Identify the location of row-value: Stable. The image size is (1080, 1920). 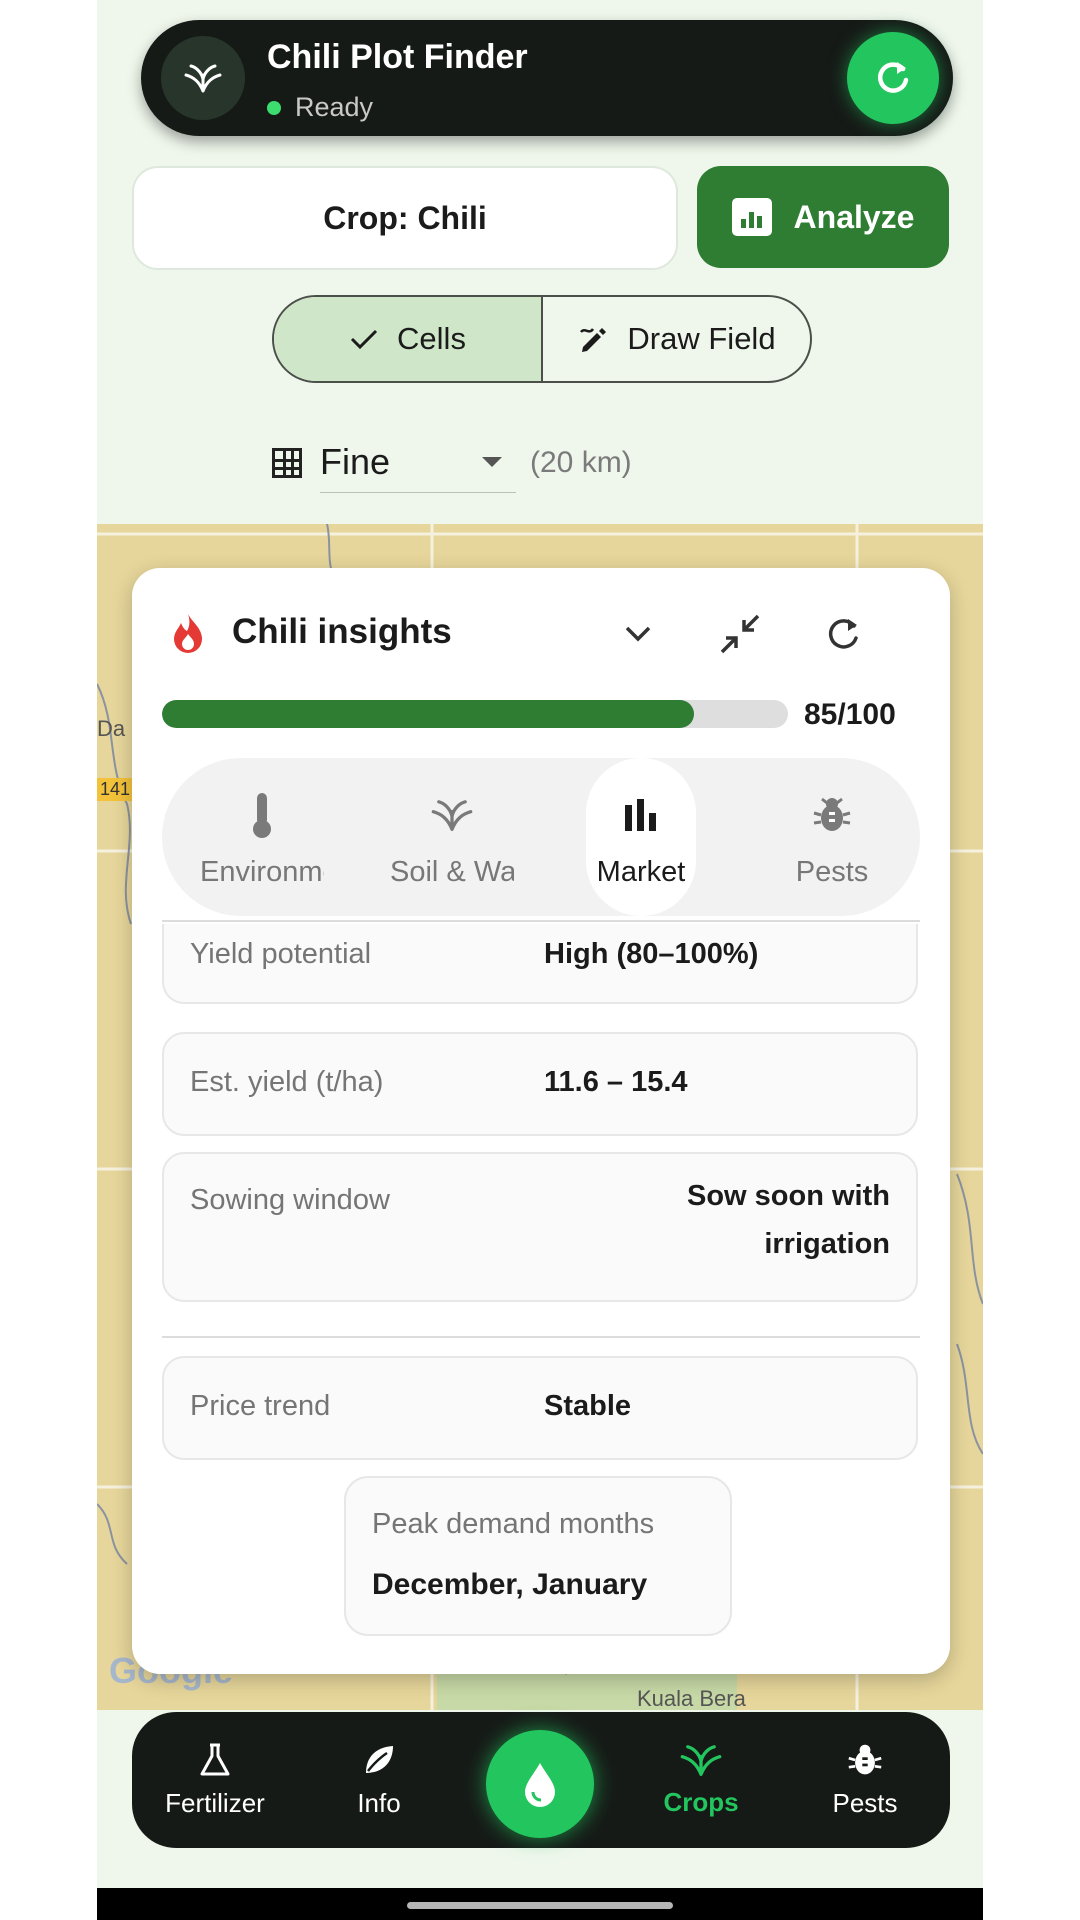
(588, 1406).